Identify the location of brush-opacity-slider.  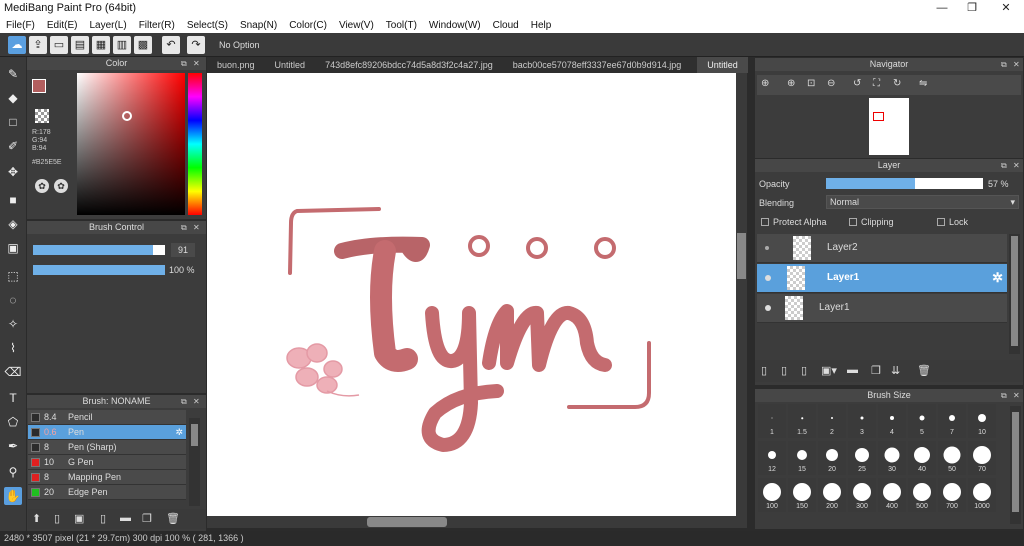
(99, 270).